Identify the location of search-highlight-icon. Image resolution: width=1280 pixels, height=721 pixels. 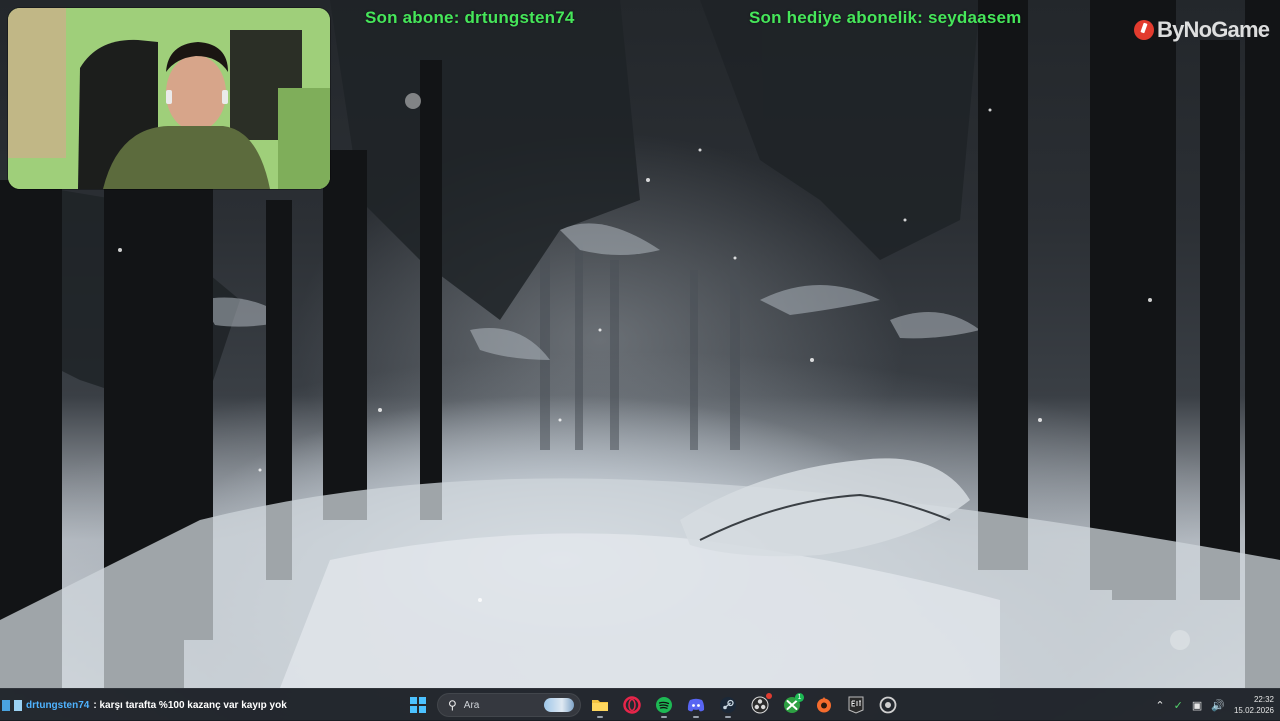
(559, 705).